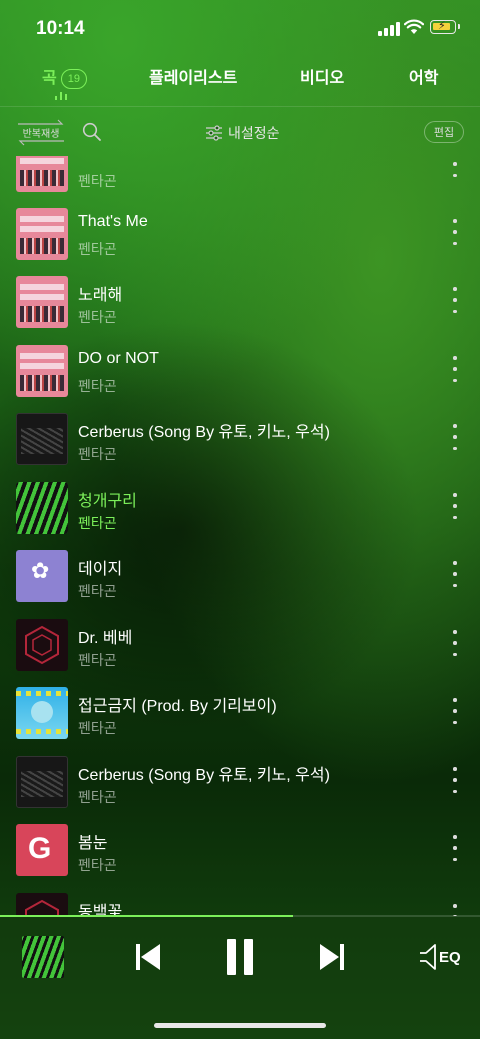  I want to click on tab-bar: 곡 19 플레이리스트 비디오 어학, so click(240, 78).